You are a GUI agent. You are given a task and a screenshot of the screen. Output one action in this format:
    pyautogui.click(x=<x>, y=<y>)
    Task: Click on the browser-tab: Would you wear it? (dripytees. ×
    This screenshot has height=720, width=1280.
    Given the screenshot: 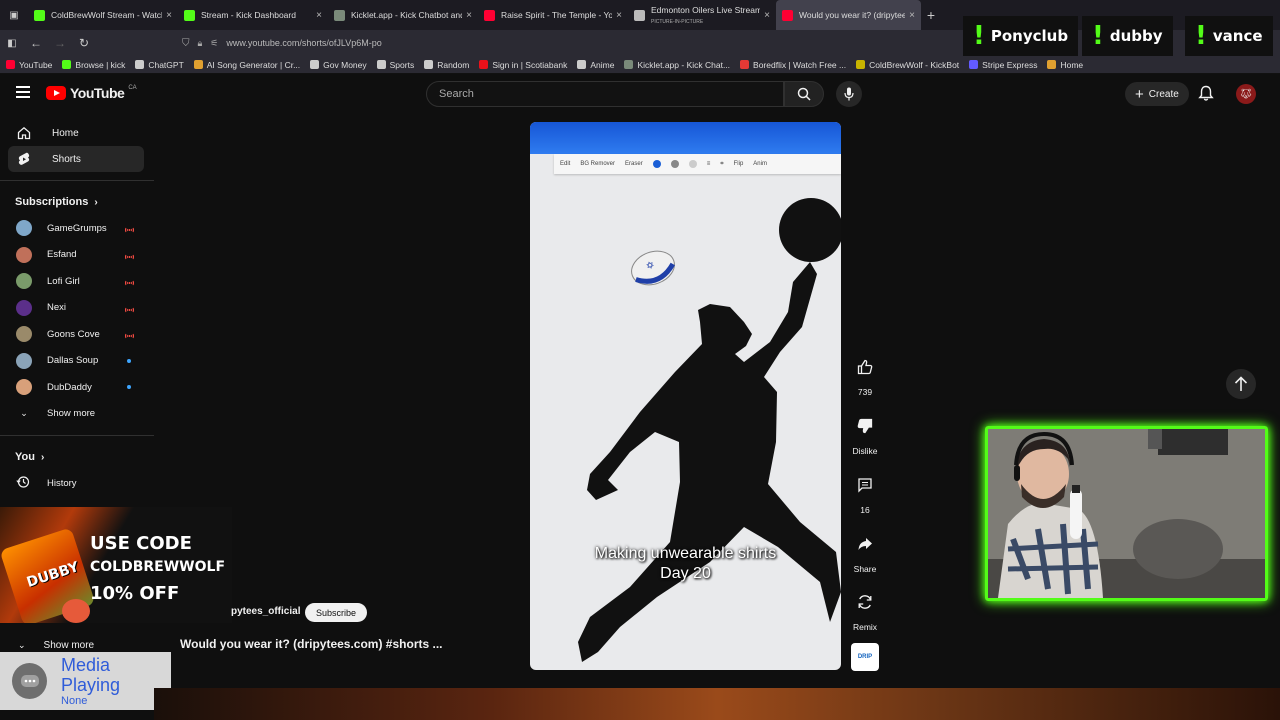 What is the action you would take?
    pyautogui.click(x=848, y=15)
    